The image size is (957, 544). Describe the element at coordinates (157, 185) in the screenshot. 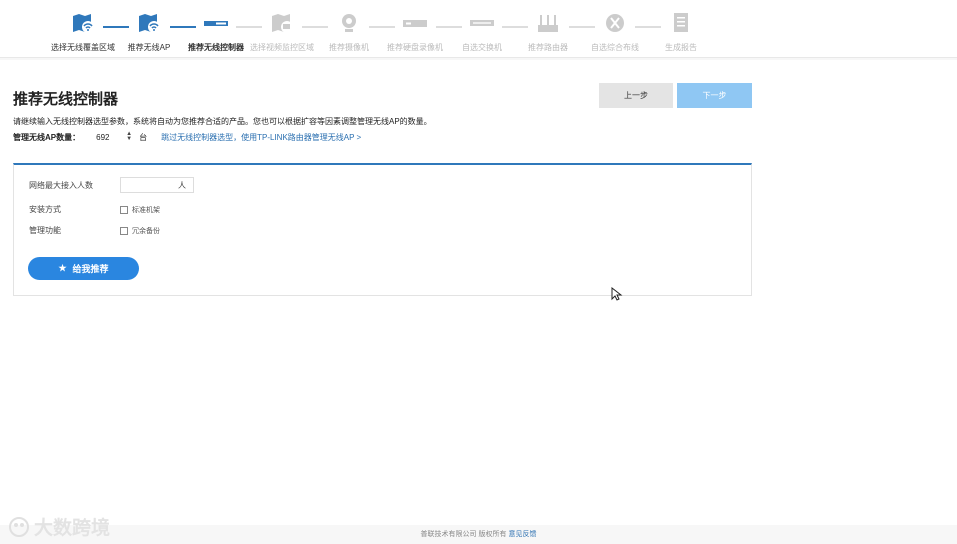

I see `max-users-input: 人` at that location.